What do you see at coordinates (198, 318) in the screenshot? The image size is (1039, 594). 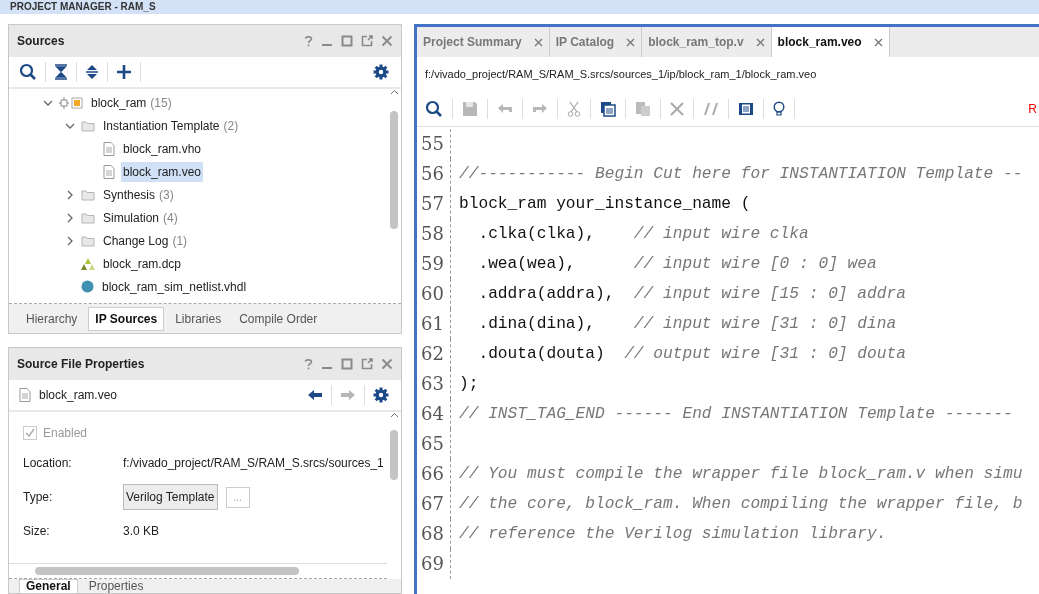 I see `panel-tab: Libraries` at bounding box center [198, 318].